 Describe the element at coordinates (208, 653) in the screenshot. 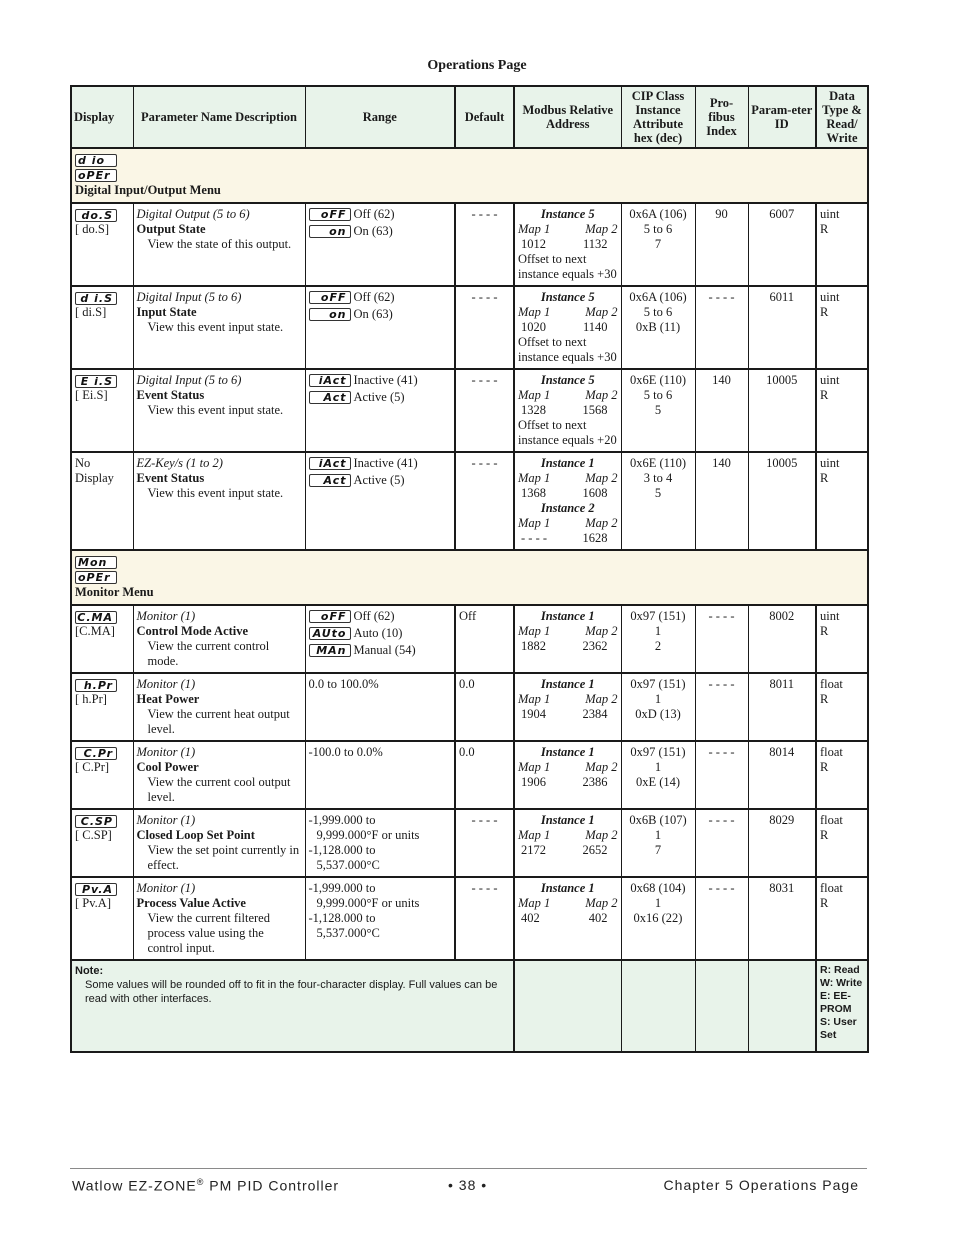

I see `parameter-description: View the current control mode.` at that location.